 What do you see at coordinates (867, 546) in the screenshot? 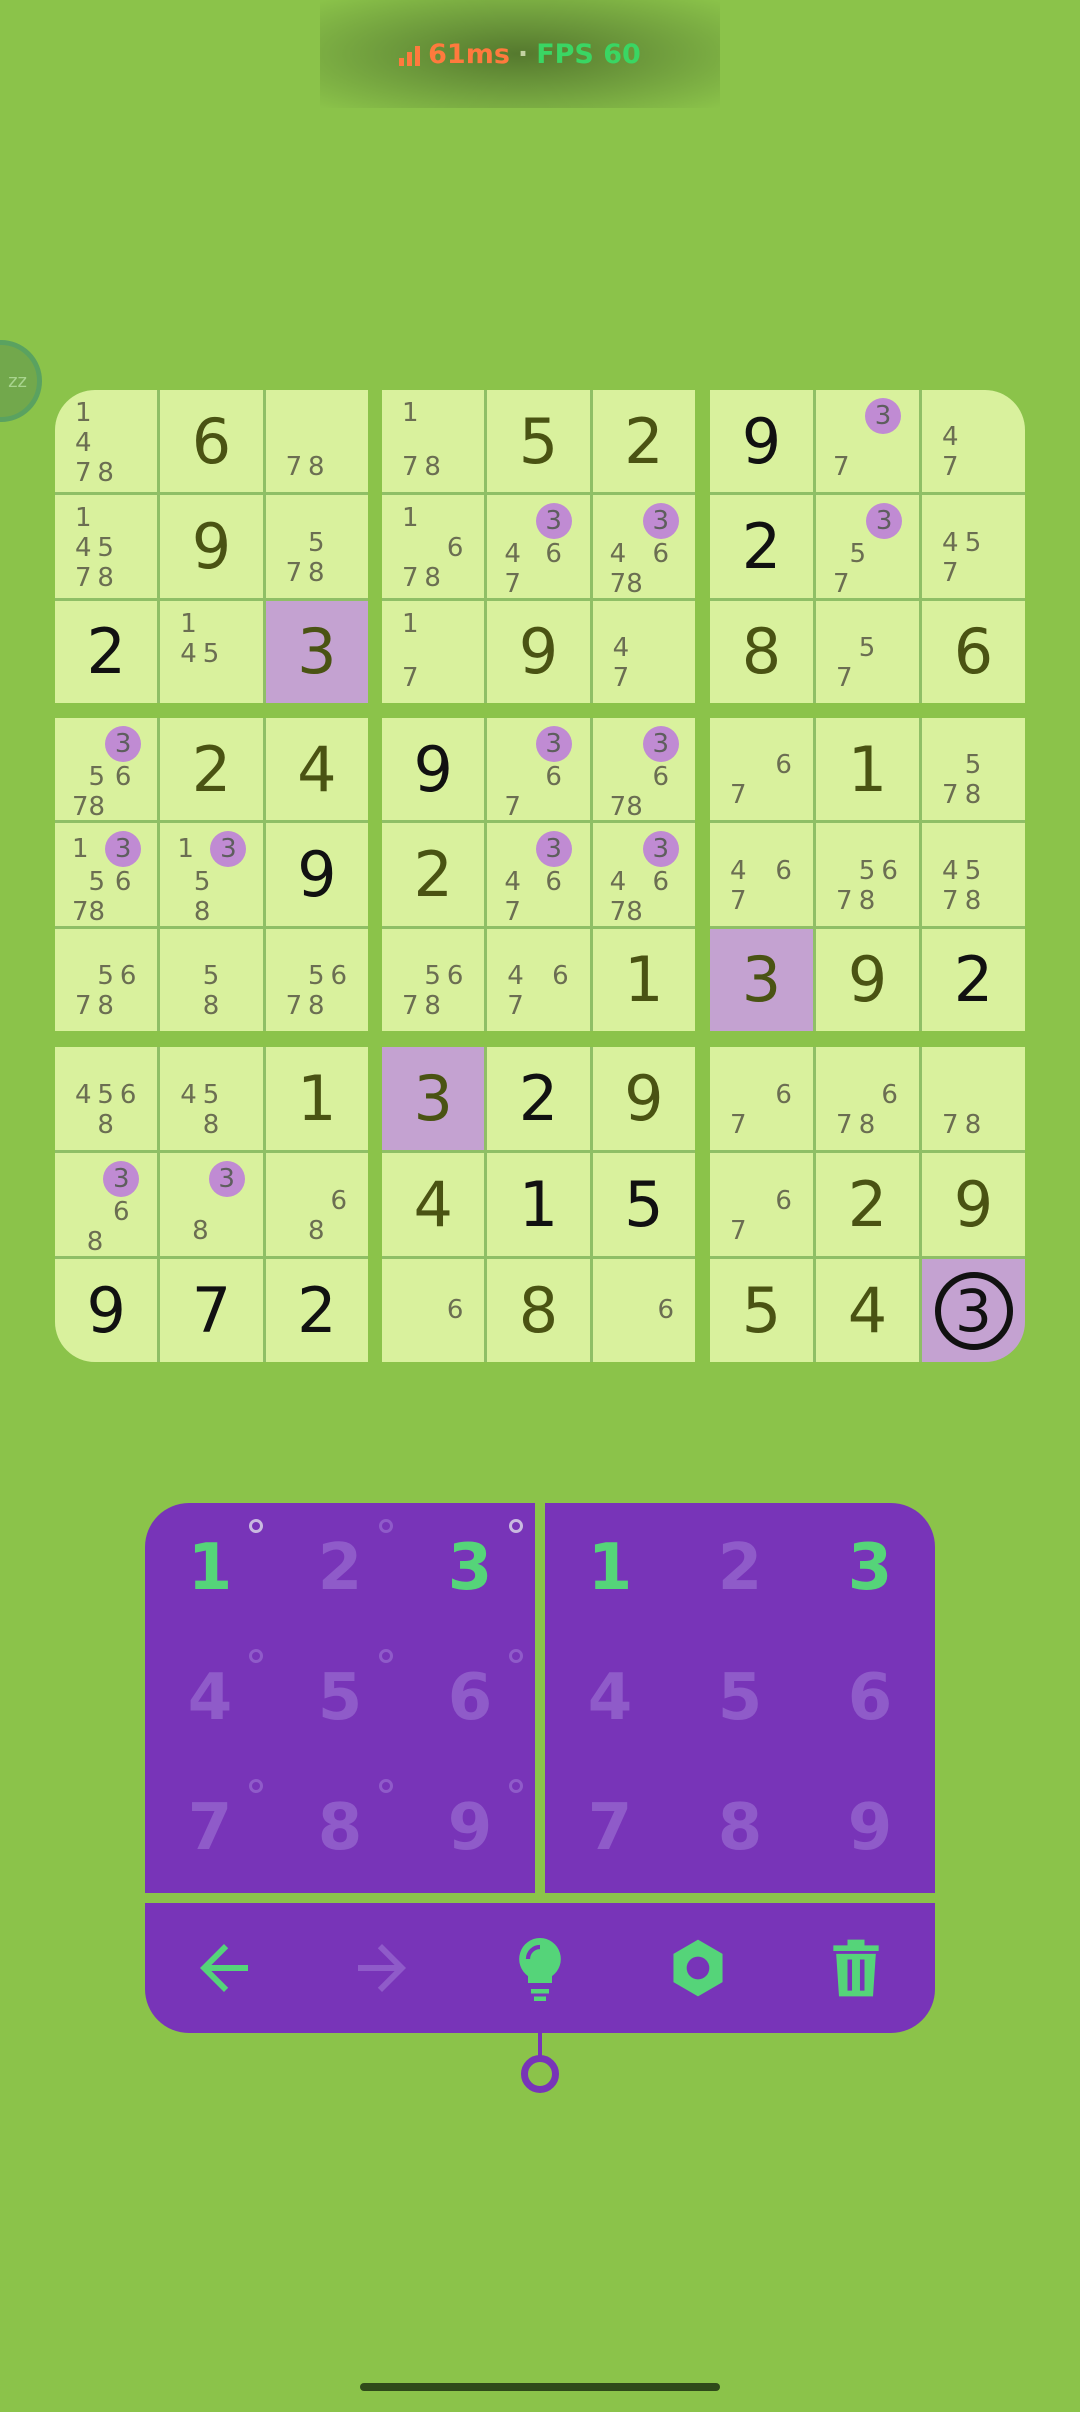
I see `sudoku-cell: 357` at bounding box center [867, 546].